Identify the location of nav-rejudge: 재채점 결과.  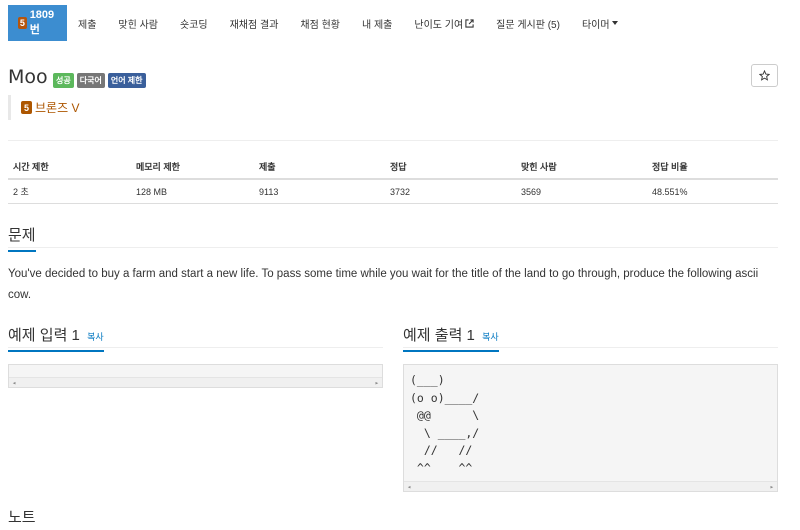
(254, 23).